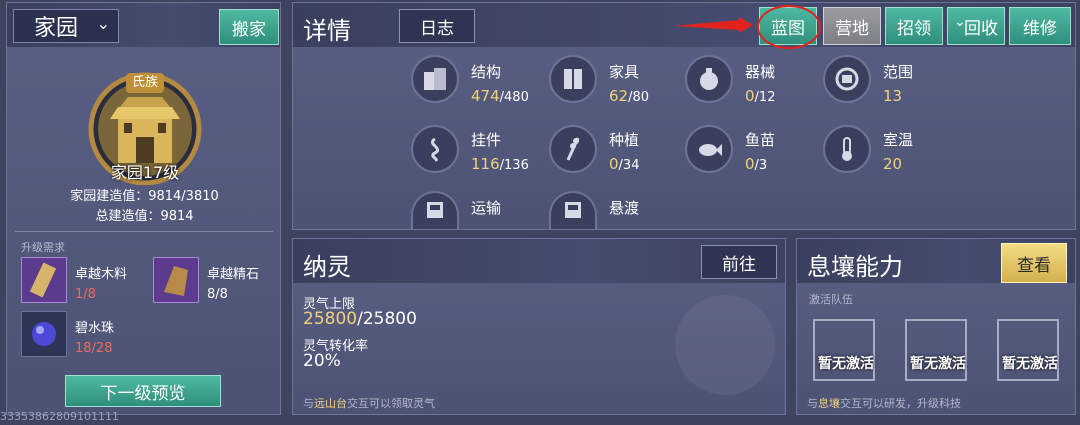 The height and width of the screenshot is (425, 1080). Describe the element at coordinates (486, 72) in the screenshot. I see `stat-label: 结构` at that location.